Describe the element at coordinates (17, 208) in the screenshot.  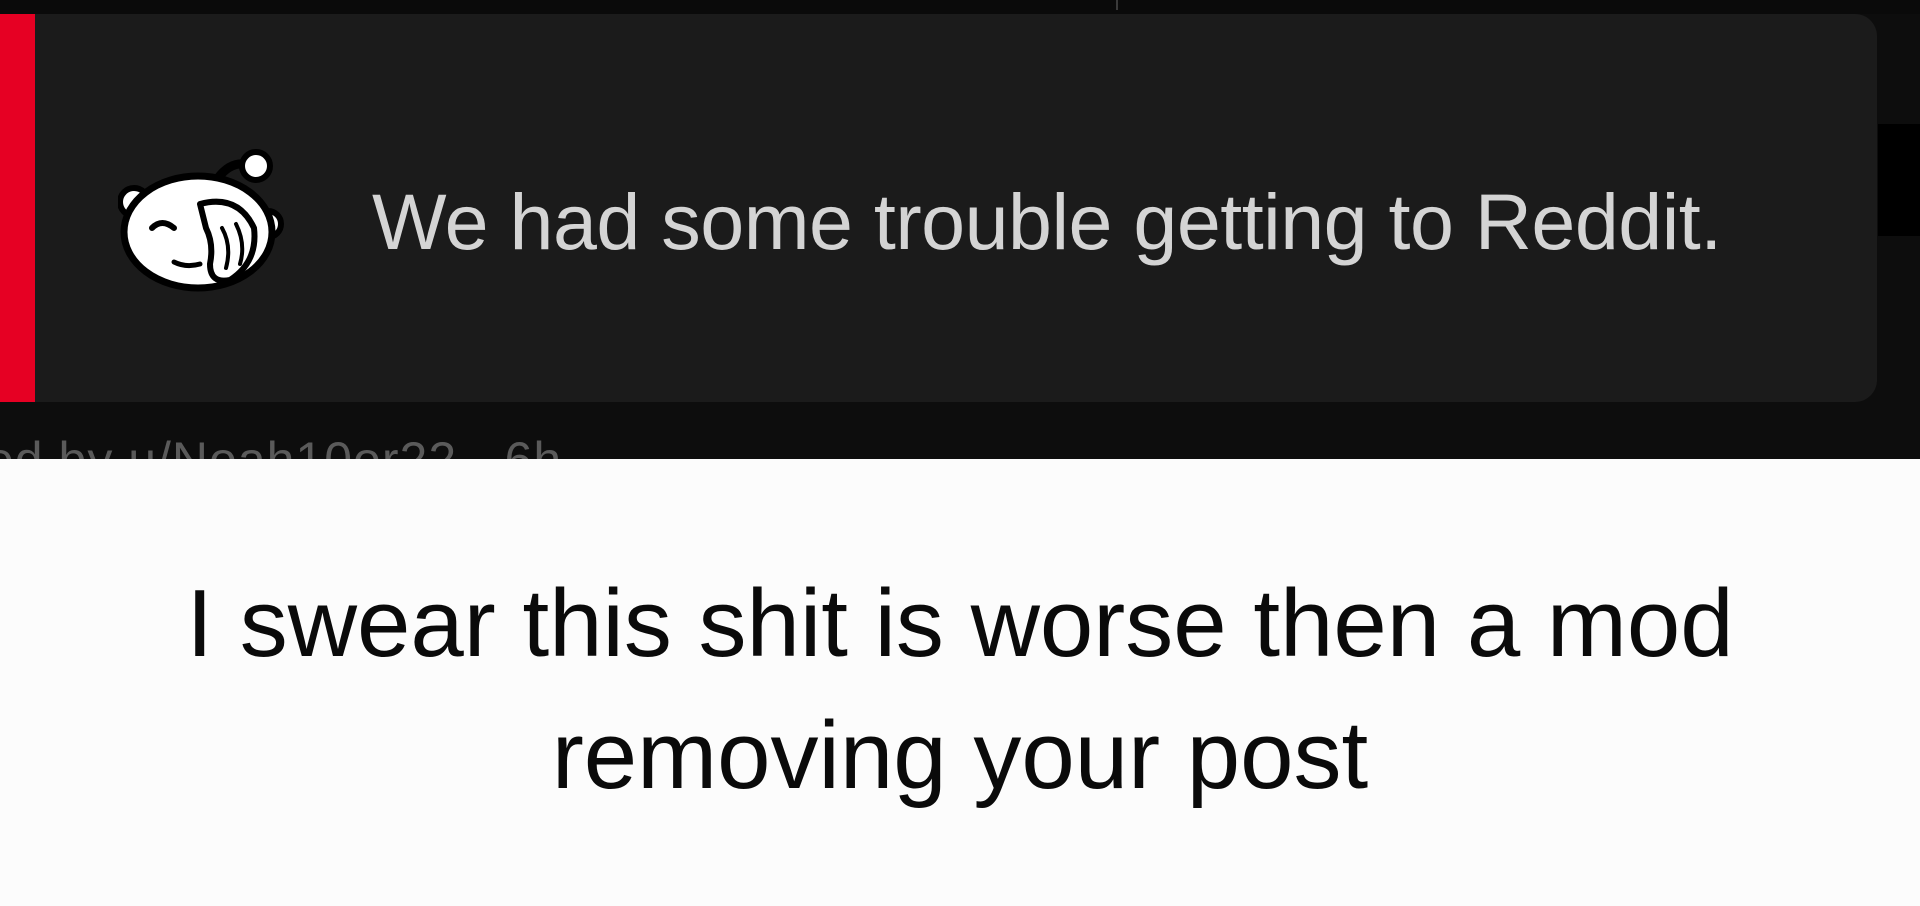
I see `error-accent-bar` at that location.